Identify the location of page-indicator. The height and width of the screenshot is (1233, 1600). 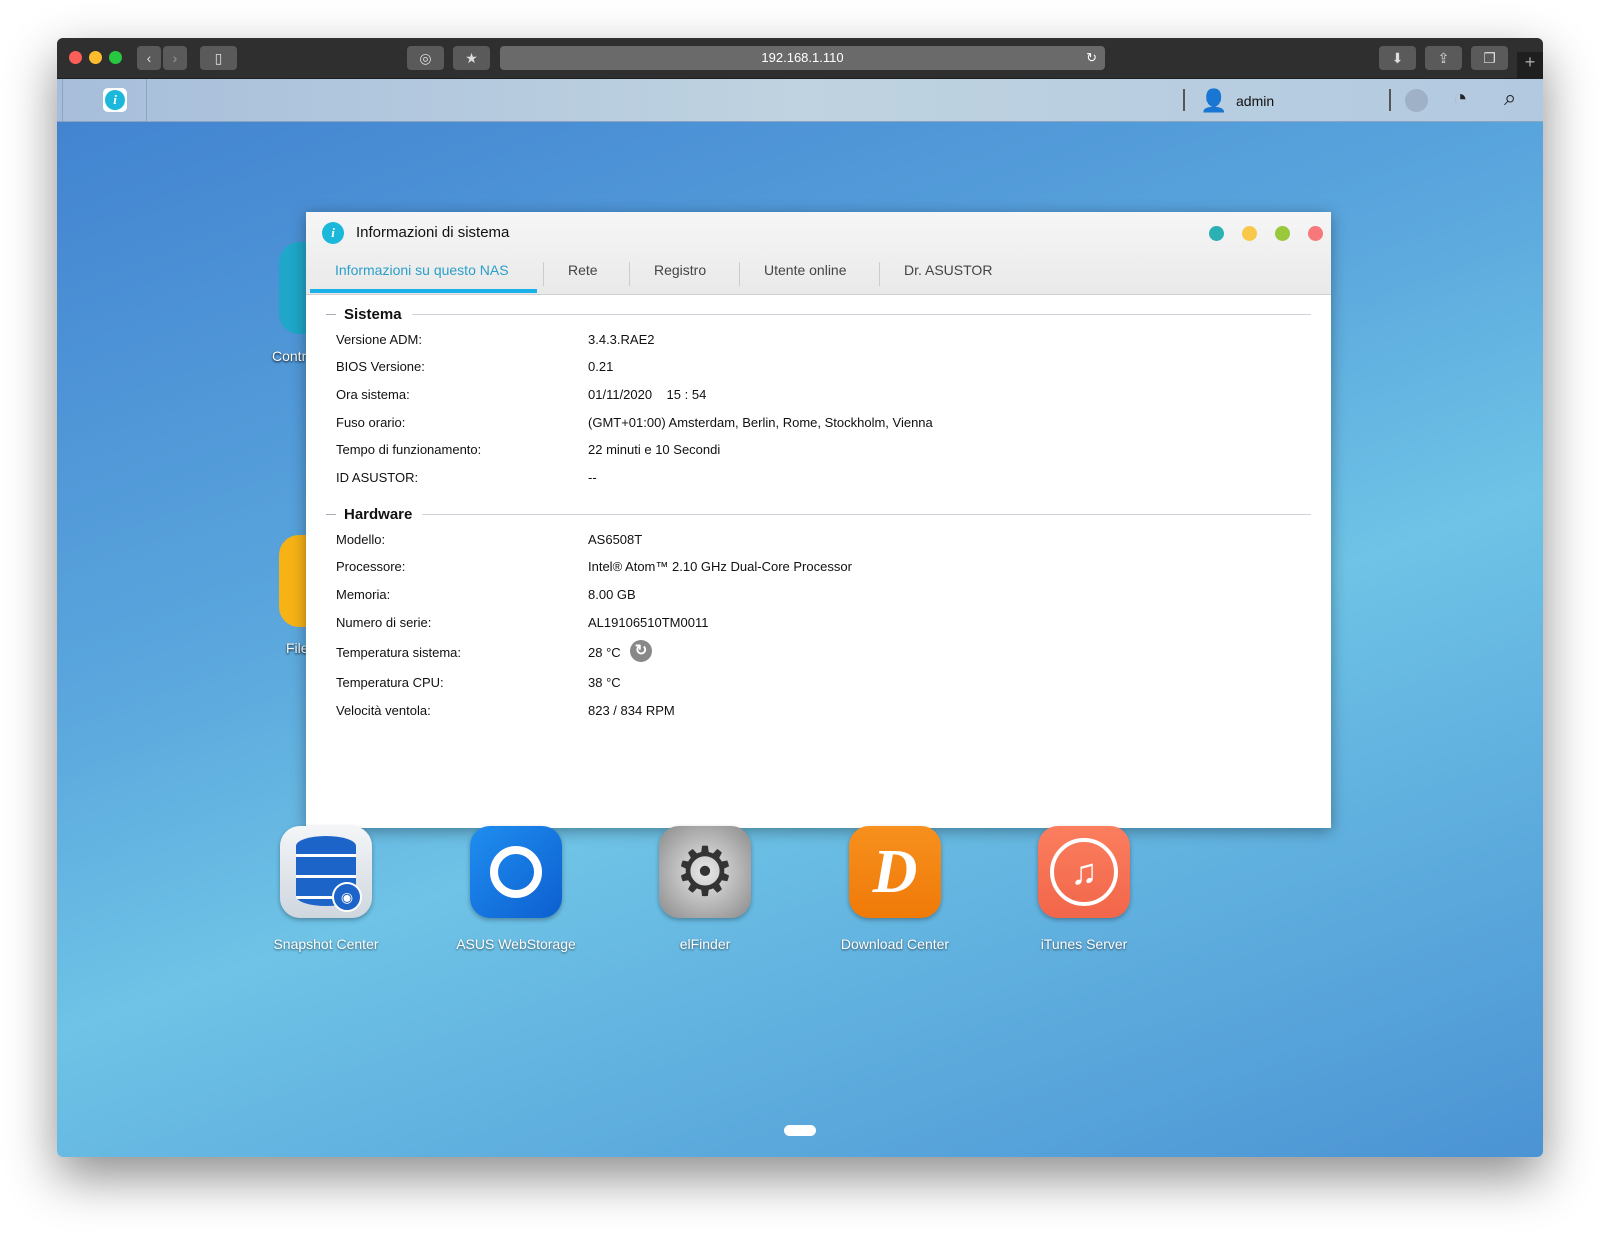
(800, 1130).